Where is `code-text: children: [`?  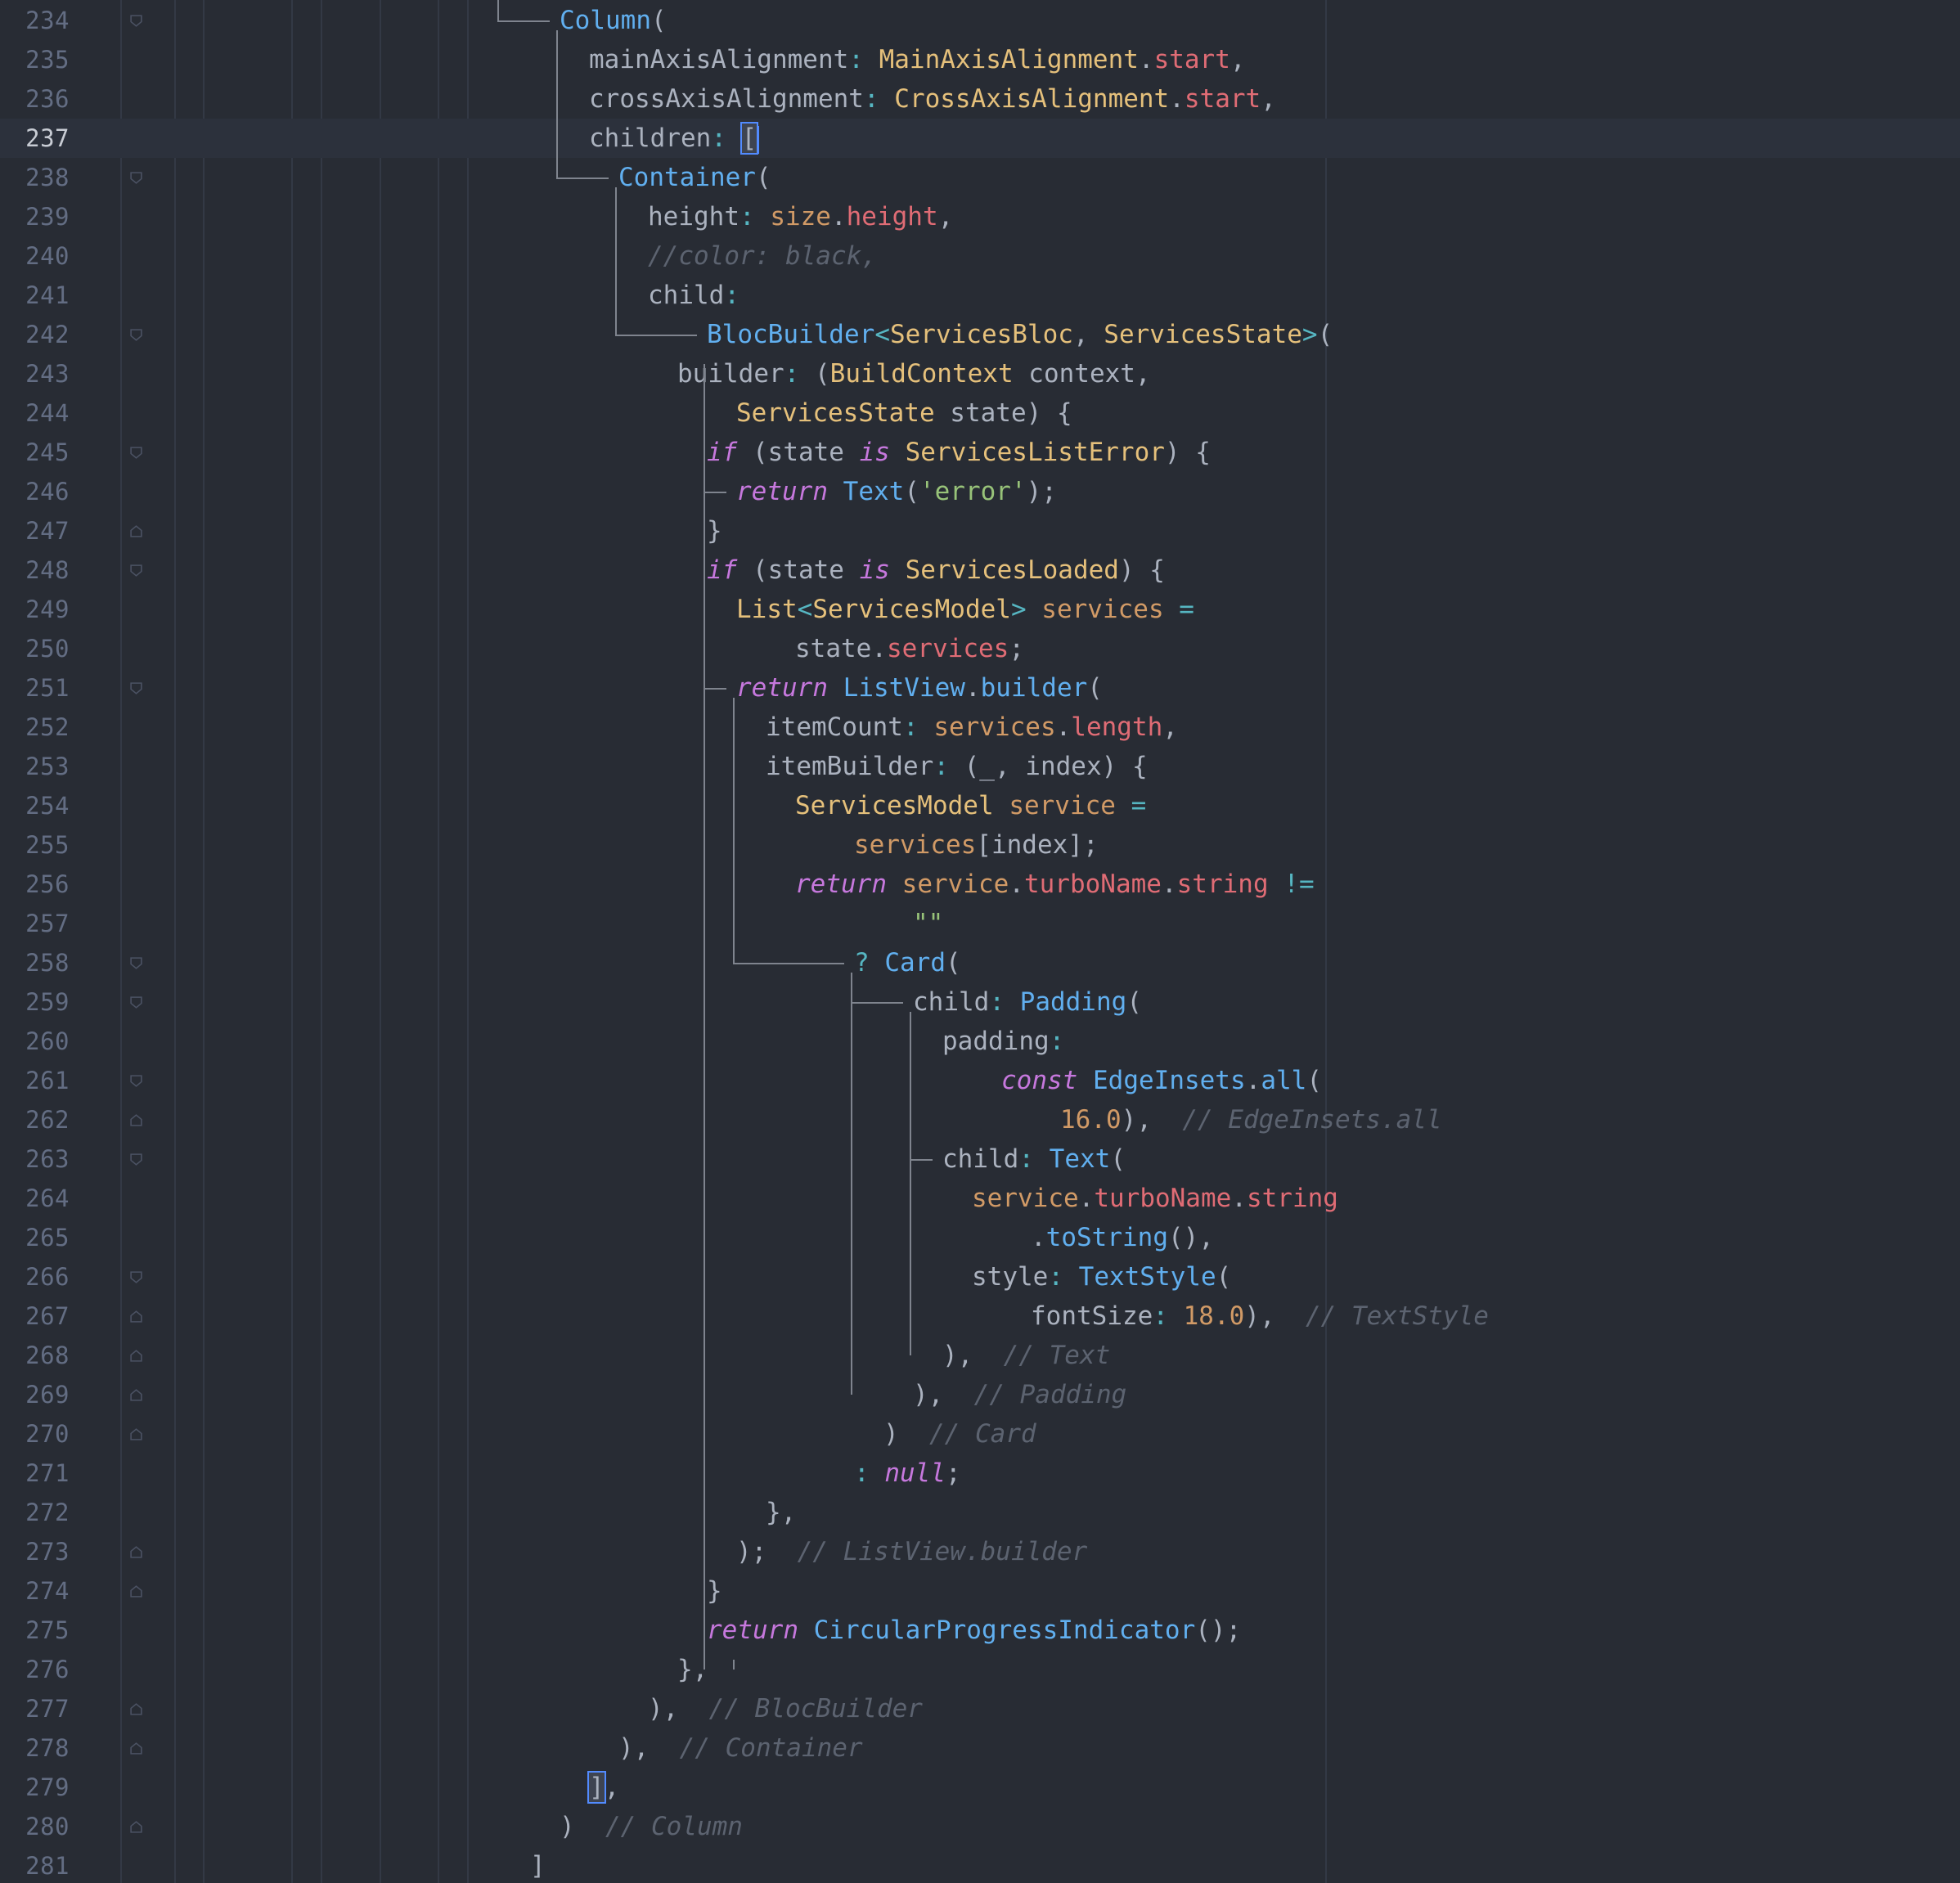 code-text: children: [ is located at coordinates (674, 138).